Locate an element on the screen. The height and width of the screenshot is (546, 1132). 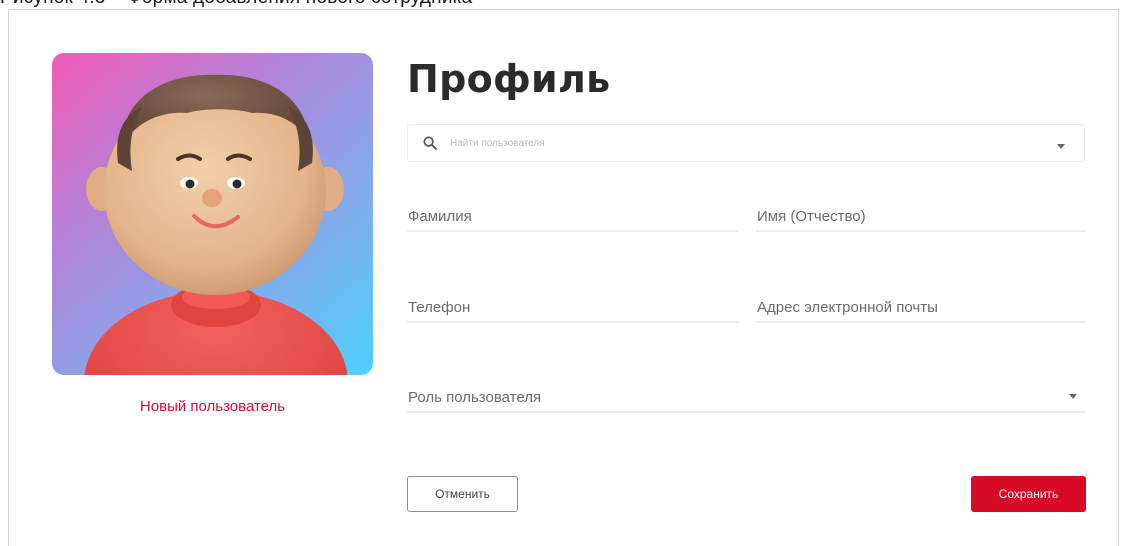
first-name-field: Имя (Отчество) is located at coordinates (921, 217).